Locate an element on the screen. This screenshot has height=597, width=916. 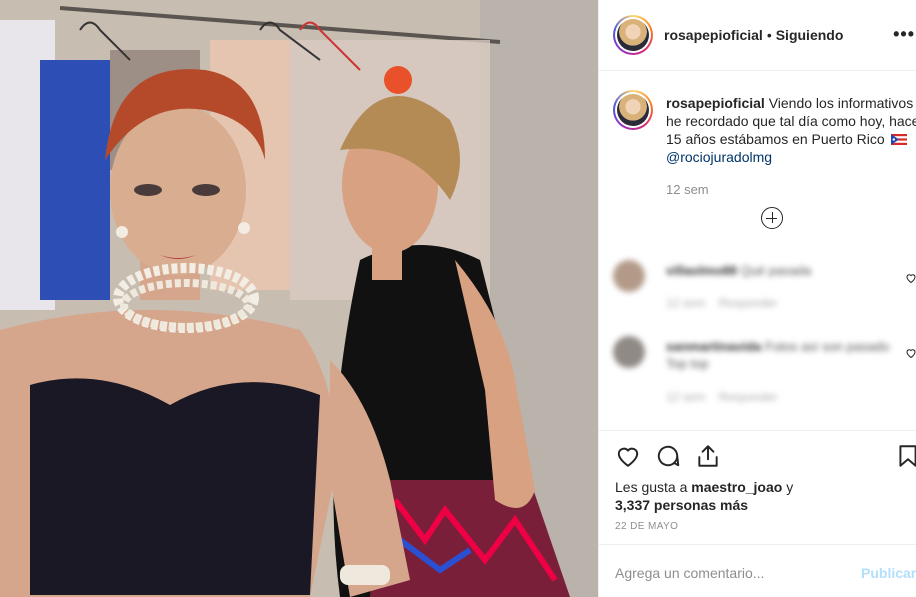
comment-text: villaolmo88 Qué pasada is located at coordinates (781, 270).